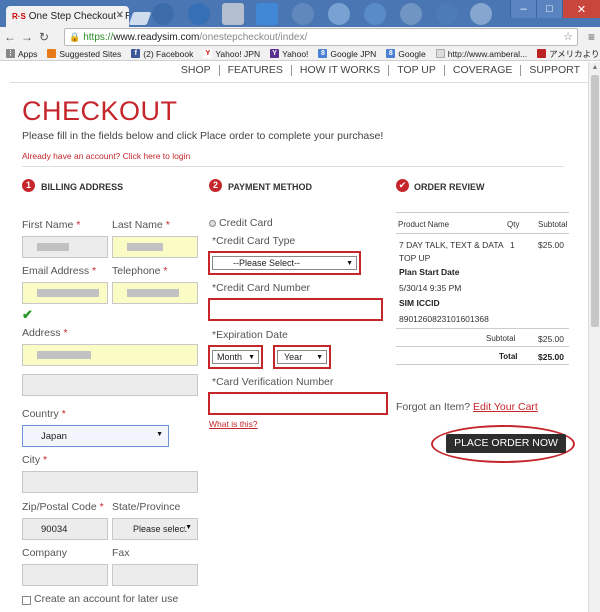 The image size is (600, 612). I want to click on site-favicon-icon: R·S, so click(19, 16).